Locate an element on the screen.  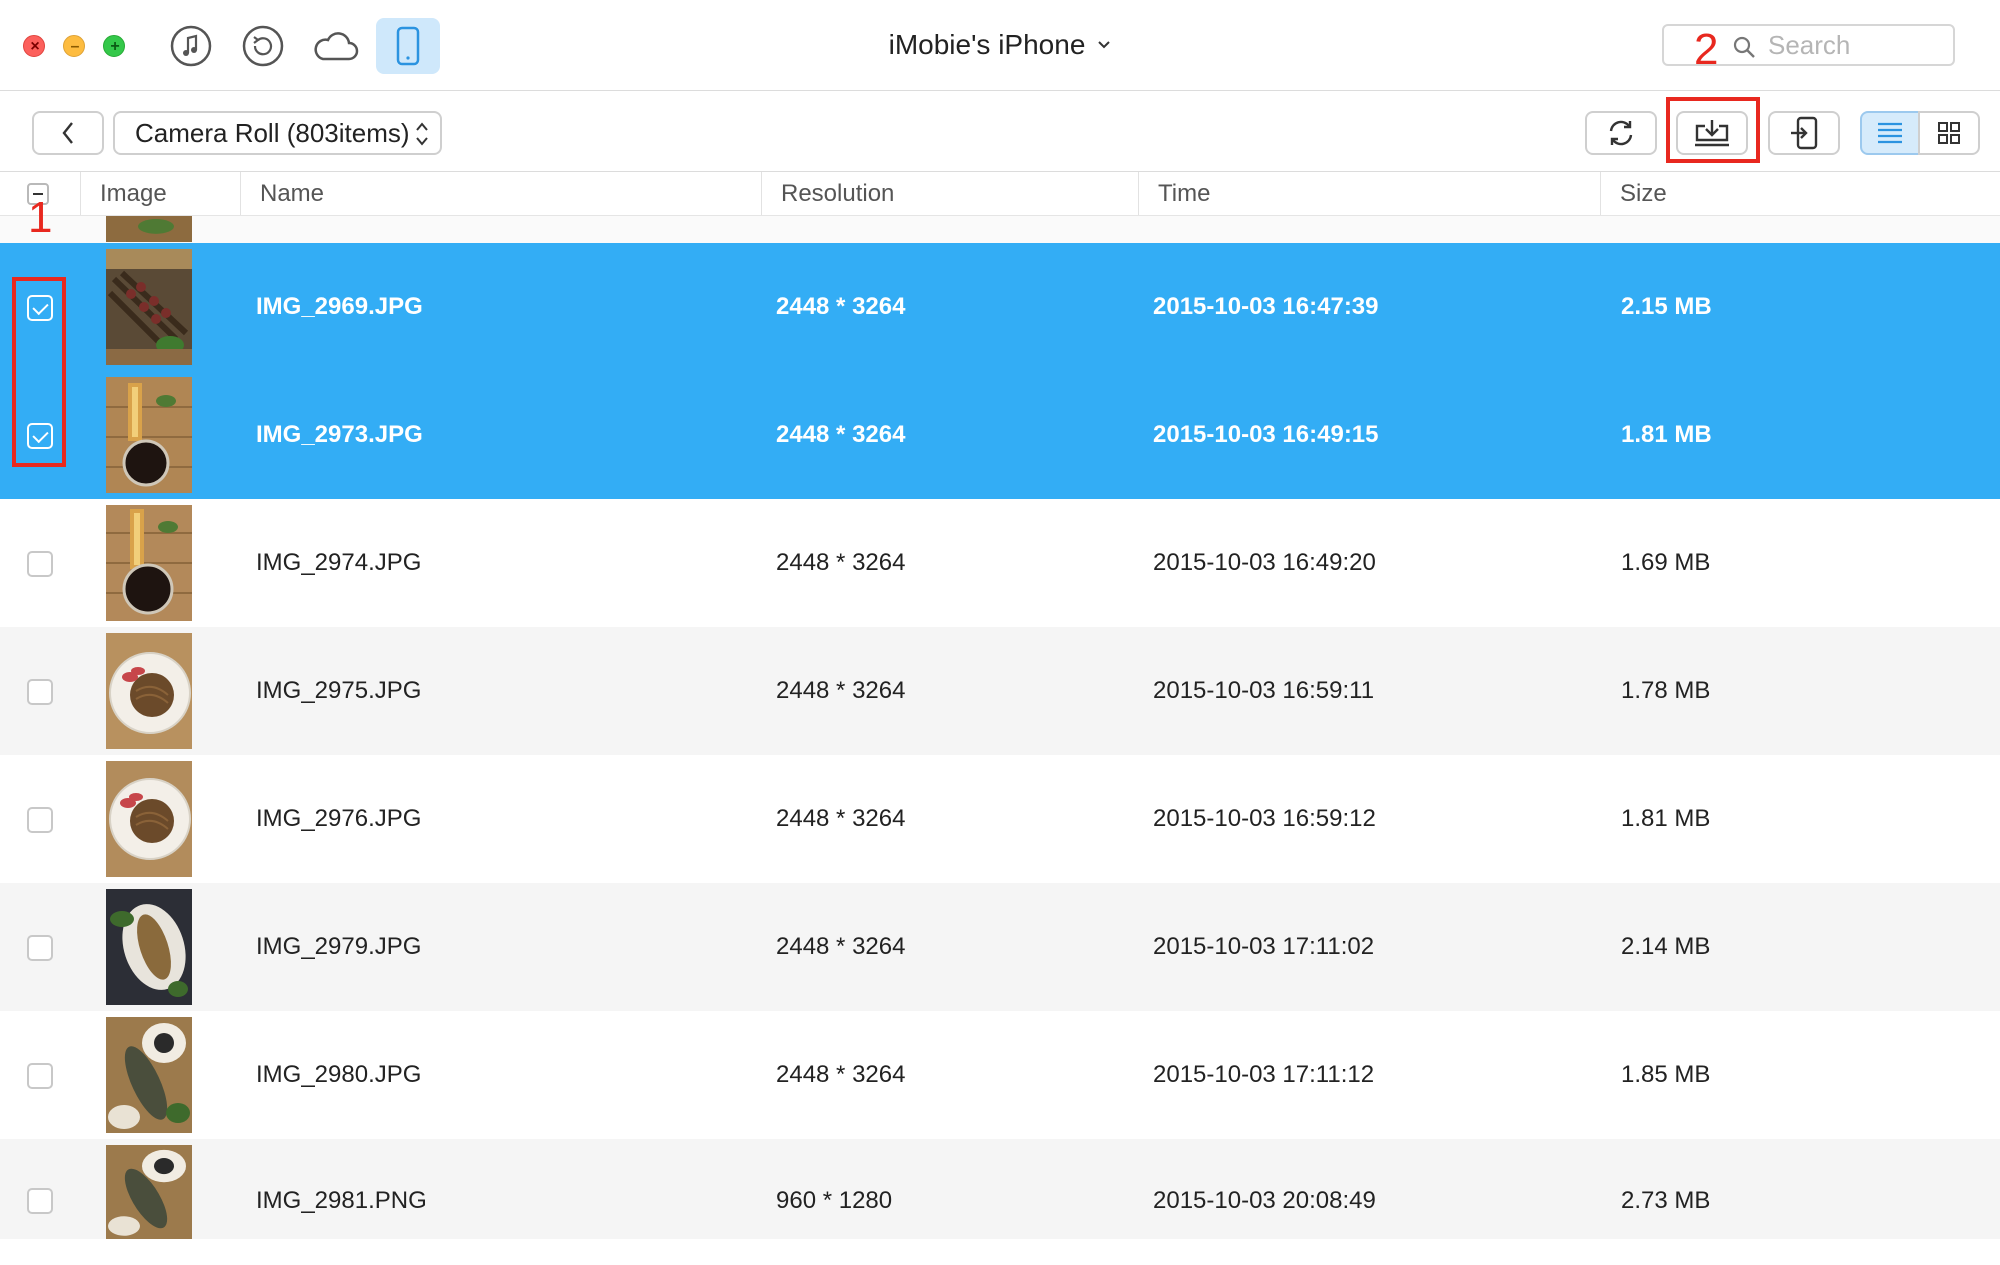
search-icon is located at coordinates (1744, 47).